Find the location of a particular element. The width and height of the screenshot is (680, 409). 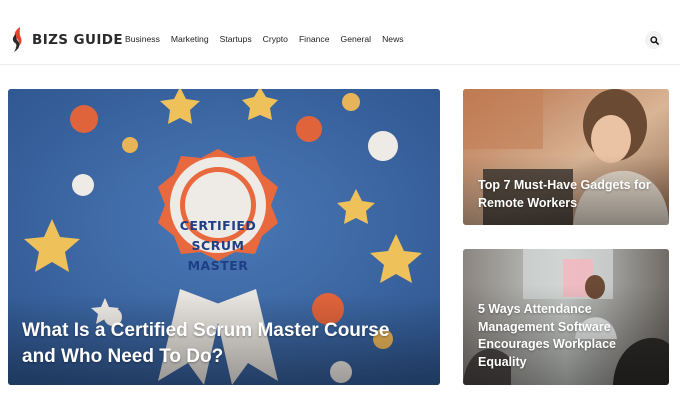

nav-item-finance: Finance is located at coordinates (314, 39).